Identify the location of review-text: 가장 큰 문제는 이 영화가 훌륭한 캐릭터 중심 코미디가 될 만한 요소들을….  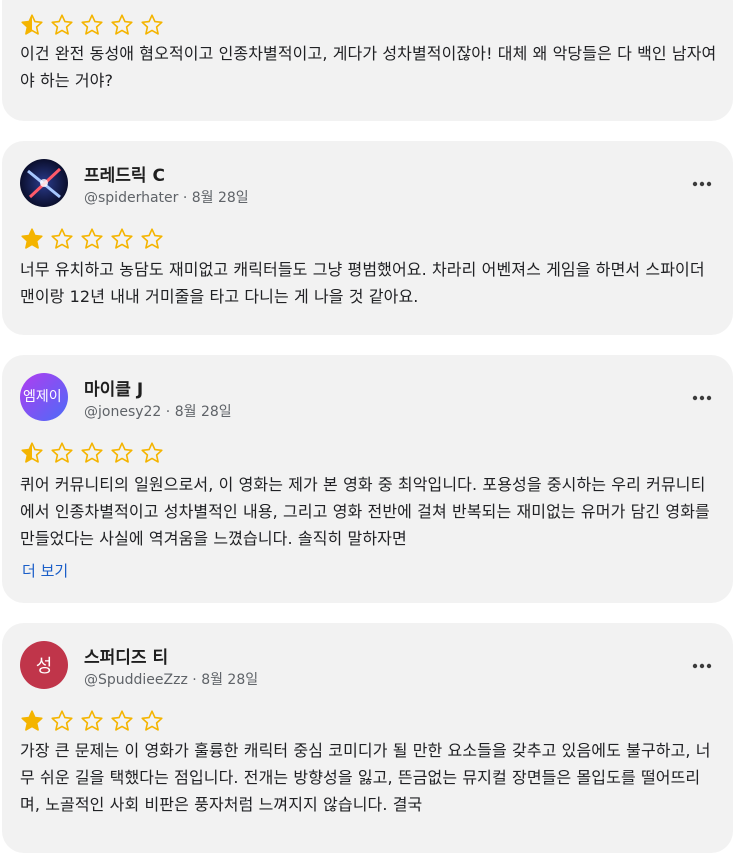
(365, 777).